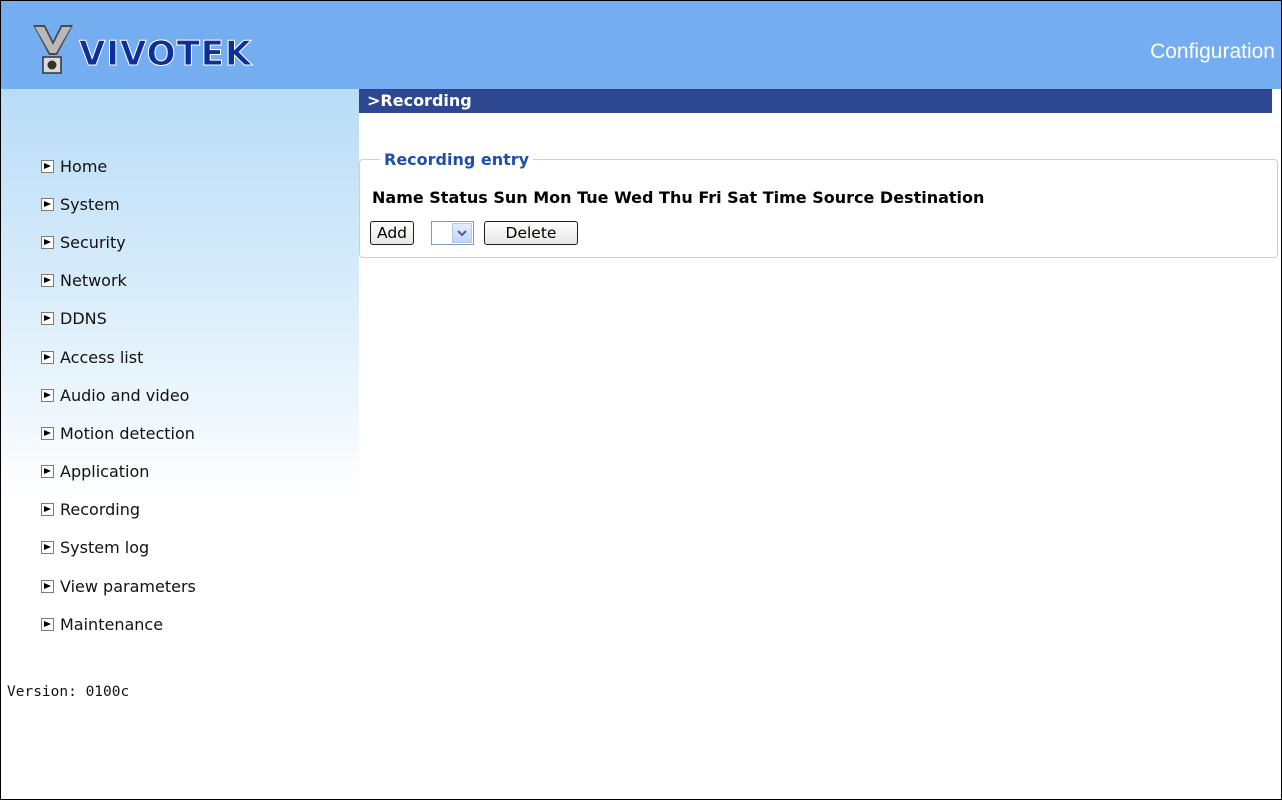 The width and height of the screenshot is (1282, 800). I want to click on sidebar-item-system: System, so click(118, 204).